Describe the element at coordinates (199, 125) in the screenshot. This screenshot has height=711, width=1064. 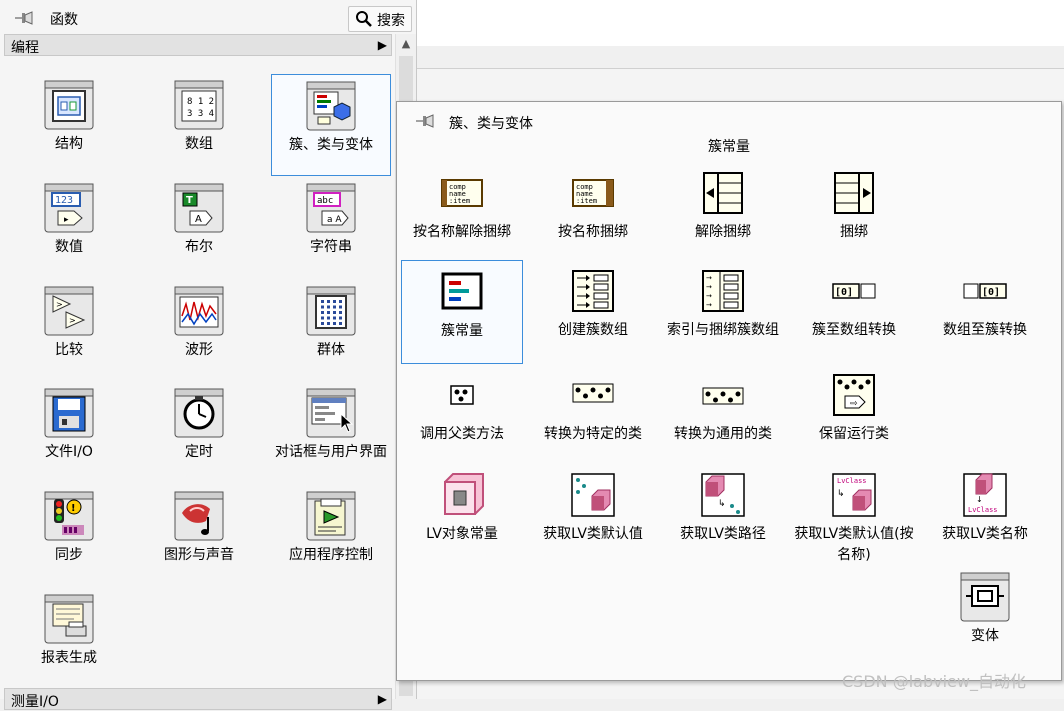
I see `palette-item: 8 1 2 3 3 4 数组` at that location.